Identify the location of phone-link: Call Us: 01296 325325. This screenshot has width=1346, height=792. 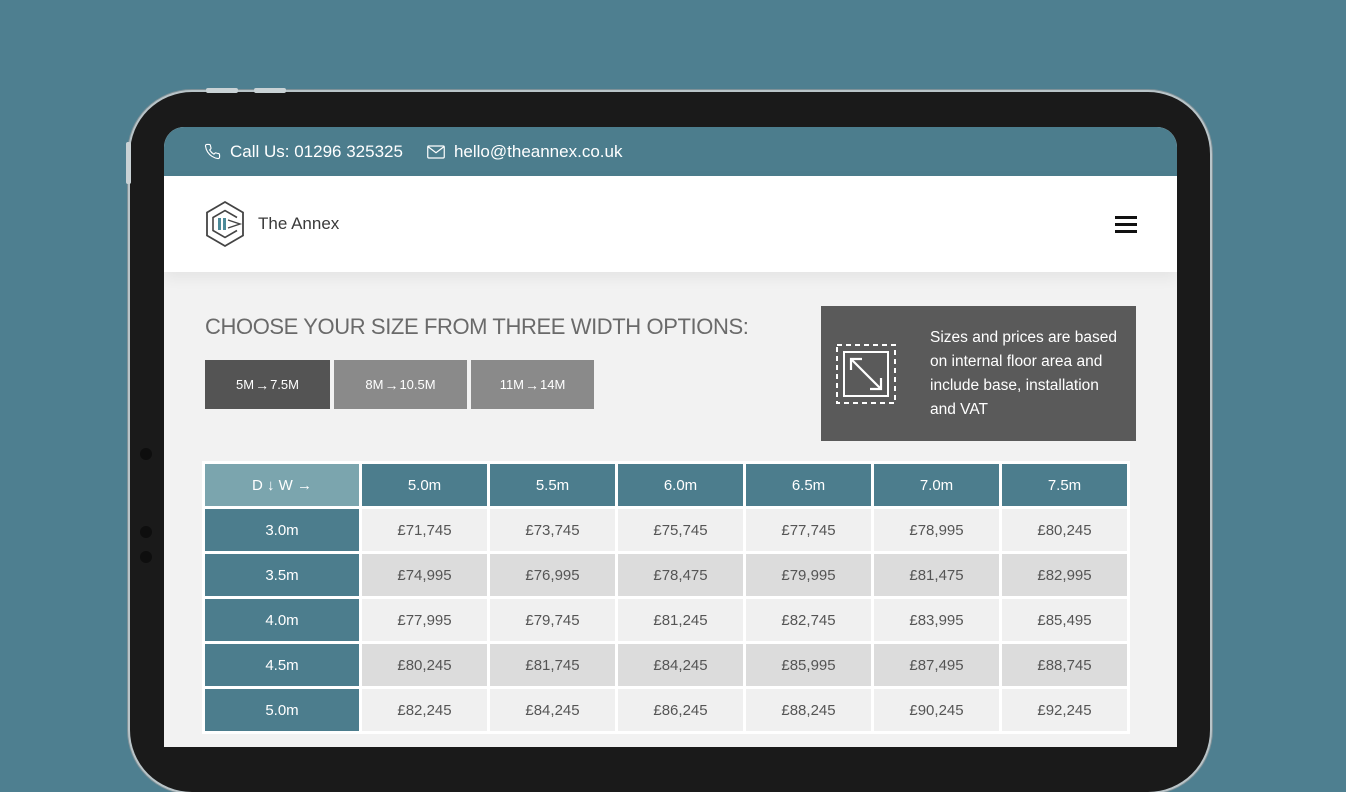
(303, 152).